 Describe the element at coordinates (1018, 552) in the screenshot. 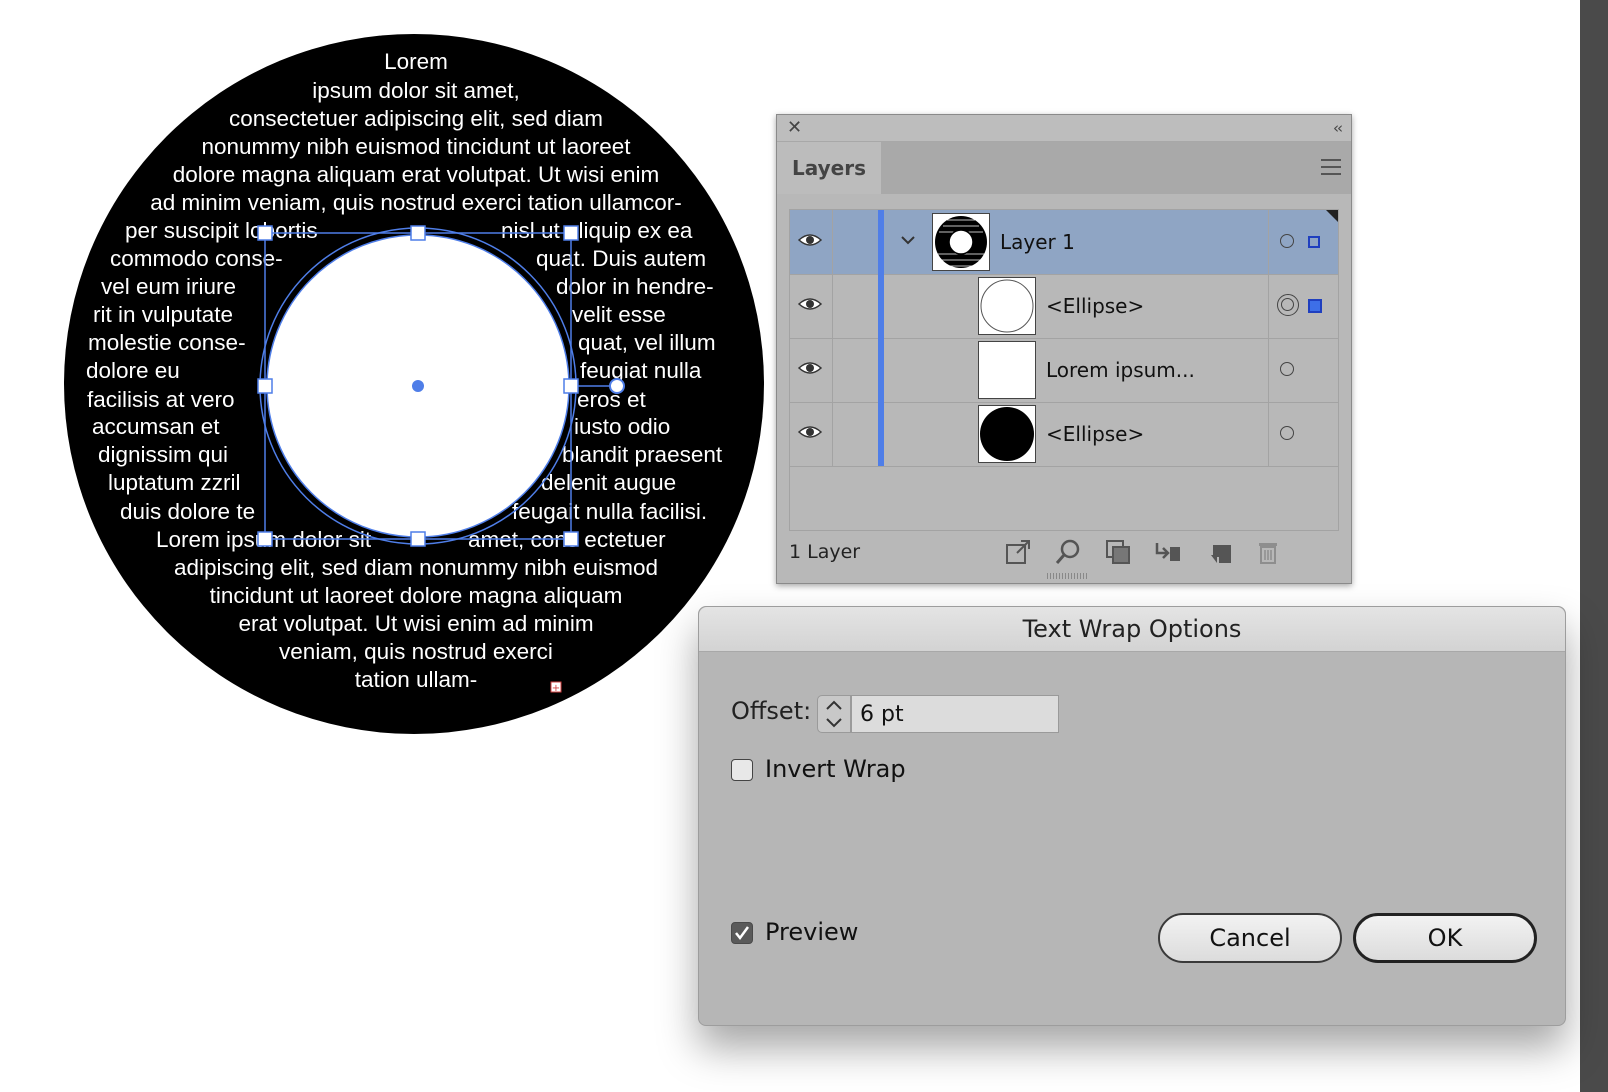

I see `export-icon` at that location.